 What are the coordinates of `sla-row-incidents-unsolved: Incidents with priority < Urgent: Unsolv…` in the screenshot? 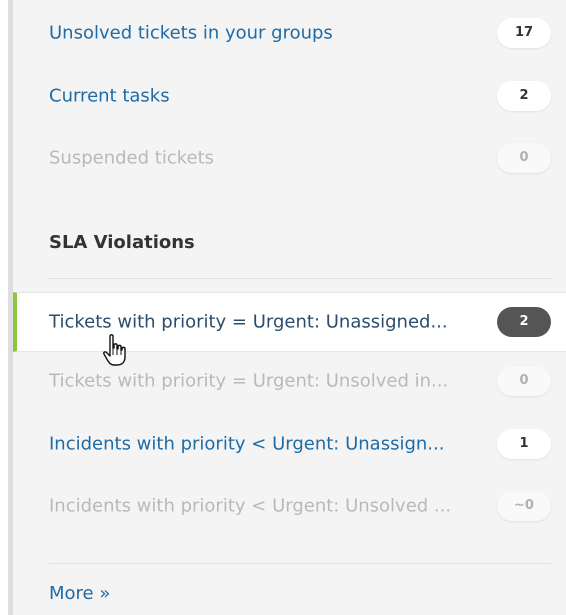 It's located at (289, 506).